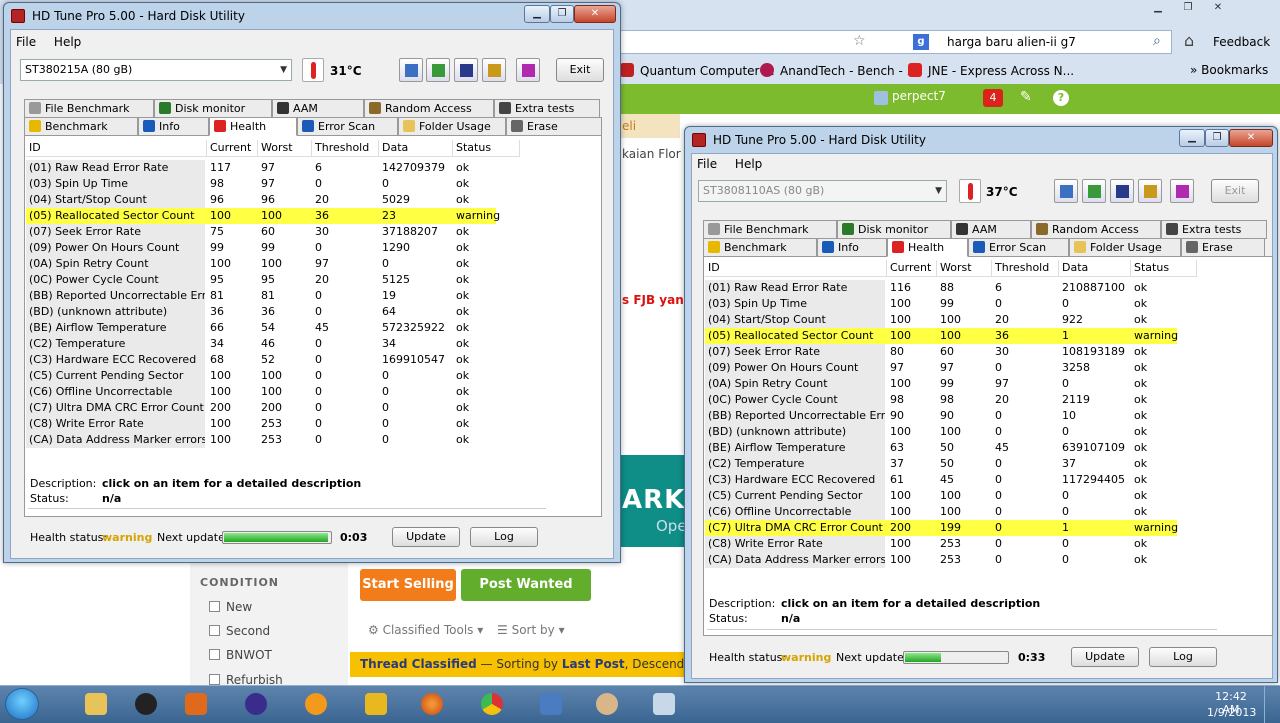  Describe the element at coordinates (531, 630) in the screenshot. I see `sort-by-menu: ☰ Sort by ▾` at that location.